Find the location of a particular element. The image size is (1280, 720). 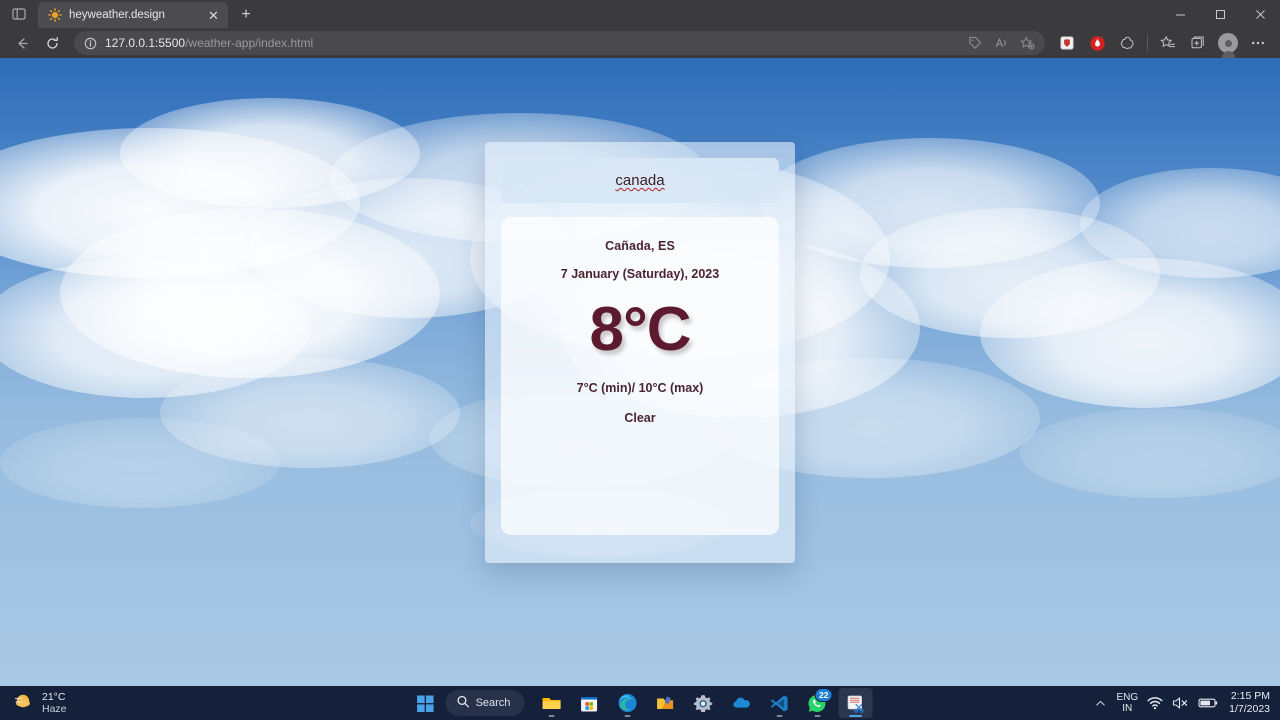

taskbar-app-whatsapp: 22 is located at coordinates (817, 703).